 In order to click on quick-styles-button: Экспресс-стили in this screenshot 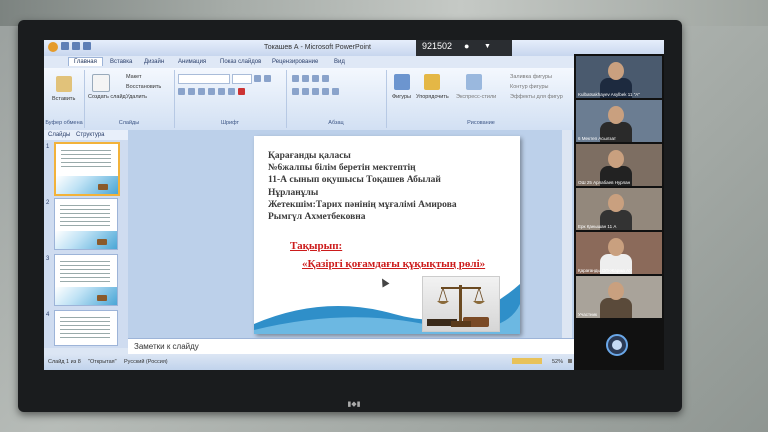, I will do `click(476, 97)`.